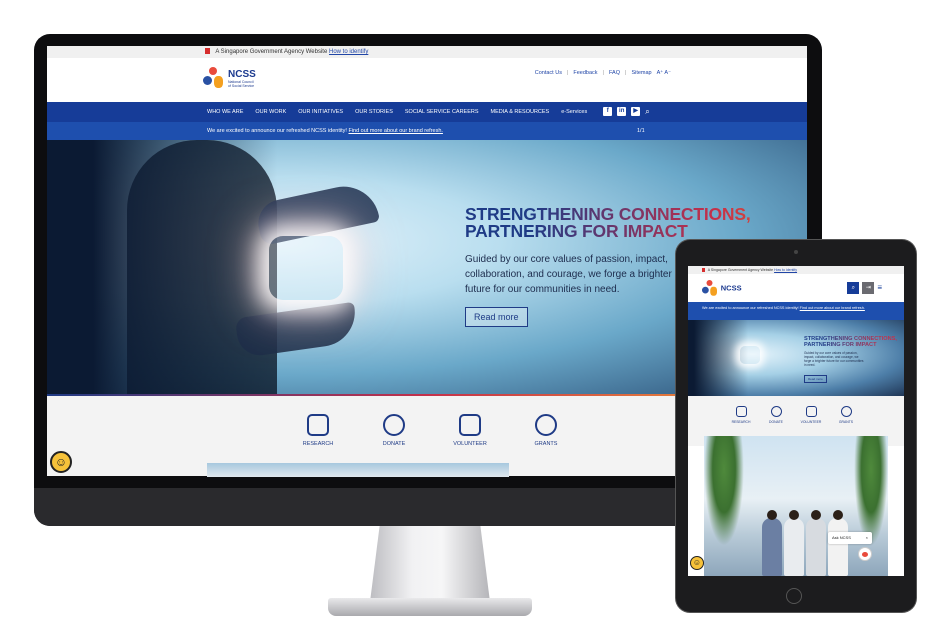 Image resolution: width=948 pixels, height=640 pixels. I want to click on tablet-ncss-logo: NCSS, so click(722, 288).